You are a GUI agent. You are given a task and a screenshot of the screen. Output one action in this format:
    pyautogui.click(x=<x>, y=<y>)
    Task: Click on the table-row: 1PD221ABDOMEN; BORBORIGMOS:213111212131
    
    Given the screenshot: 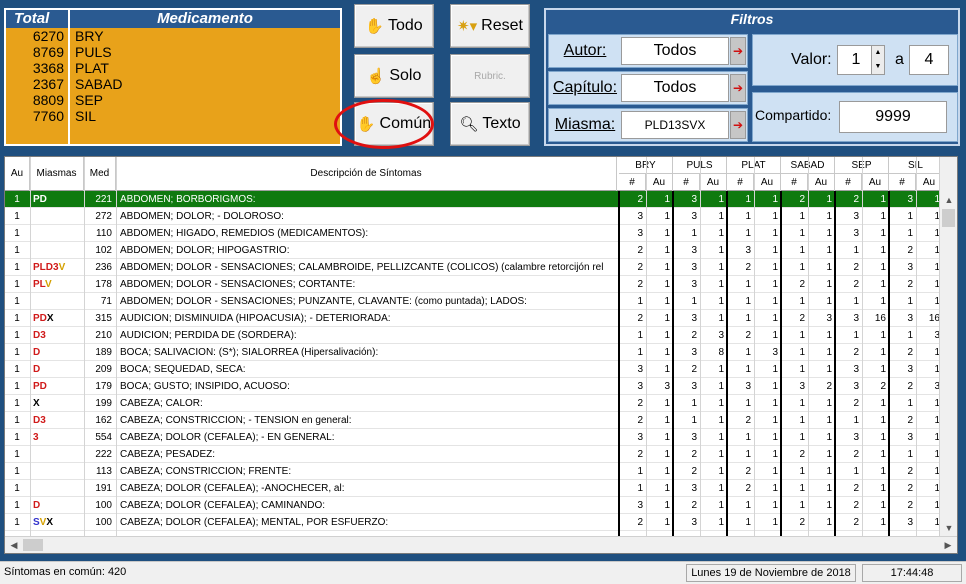 What is the action you would take?
    pyautogui.click(x=472, y=199)
    